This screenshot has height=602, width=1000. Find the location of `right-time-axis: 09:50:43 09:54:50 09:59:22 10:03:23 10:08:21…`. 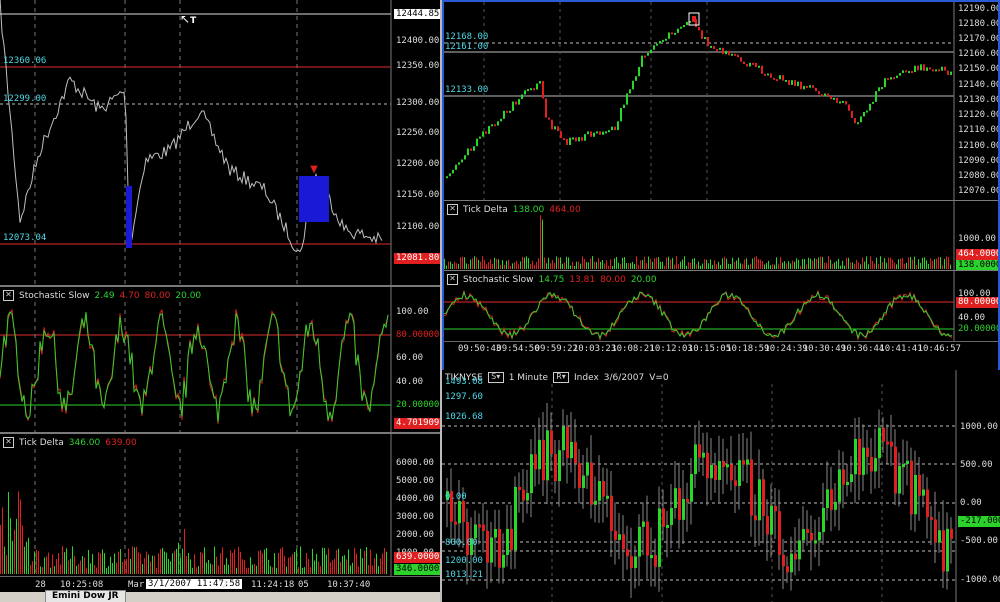

right-time-axis: 09:50:43 09:54:50 09:59:22 10:03:23 10:08:21… is located at coordinates (721, 355).